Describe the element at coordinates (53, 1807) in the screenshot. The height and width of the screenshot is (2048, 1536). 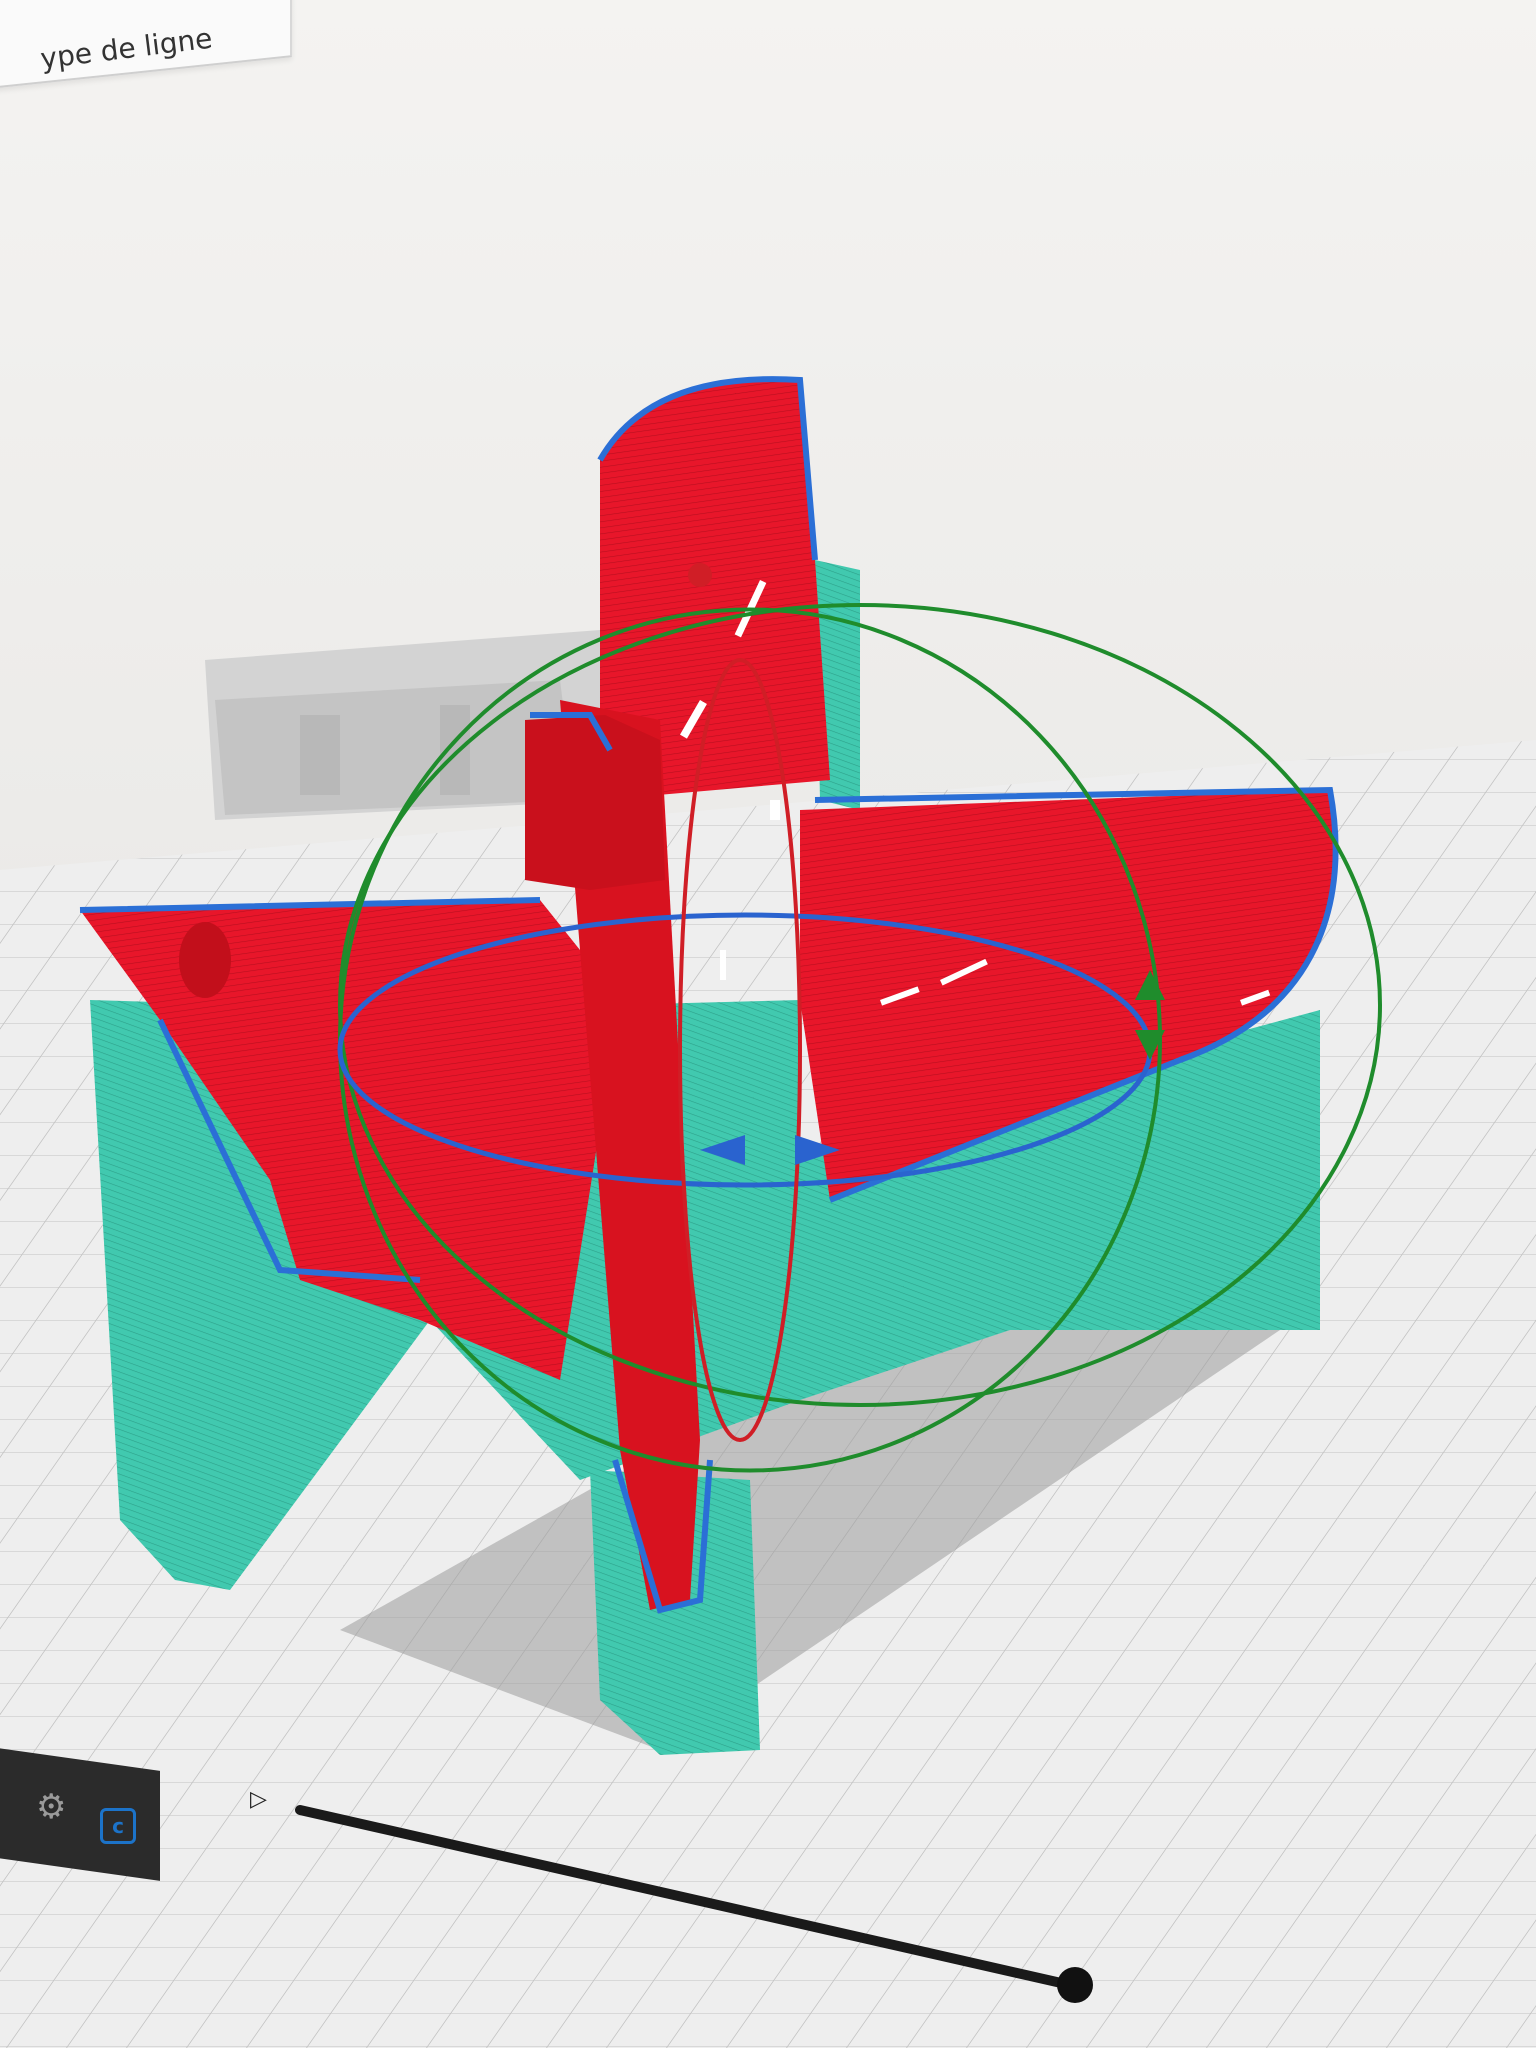
I see `gear-icon: ⚙` at that location.